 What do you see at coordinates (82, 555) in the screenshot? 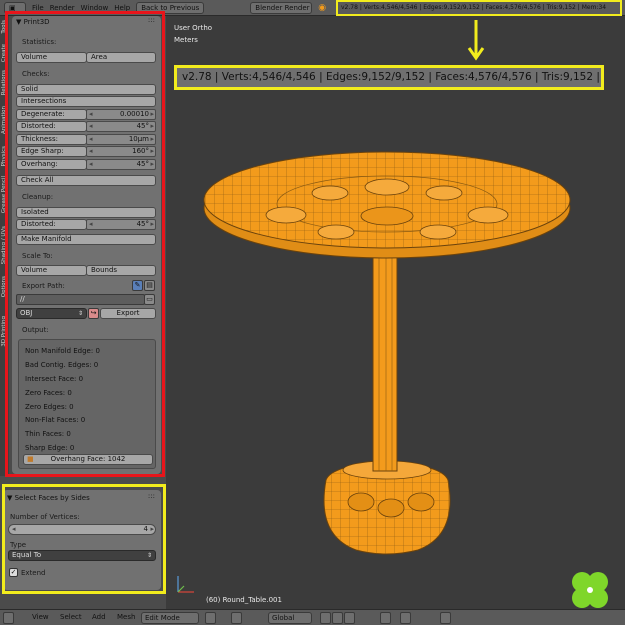
I see `type-dropdown: Equal To ⇕` at bounding box center [82, 555].